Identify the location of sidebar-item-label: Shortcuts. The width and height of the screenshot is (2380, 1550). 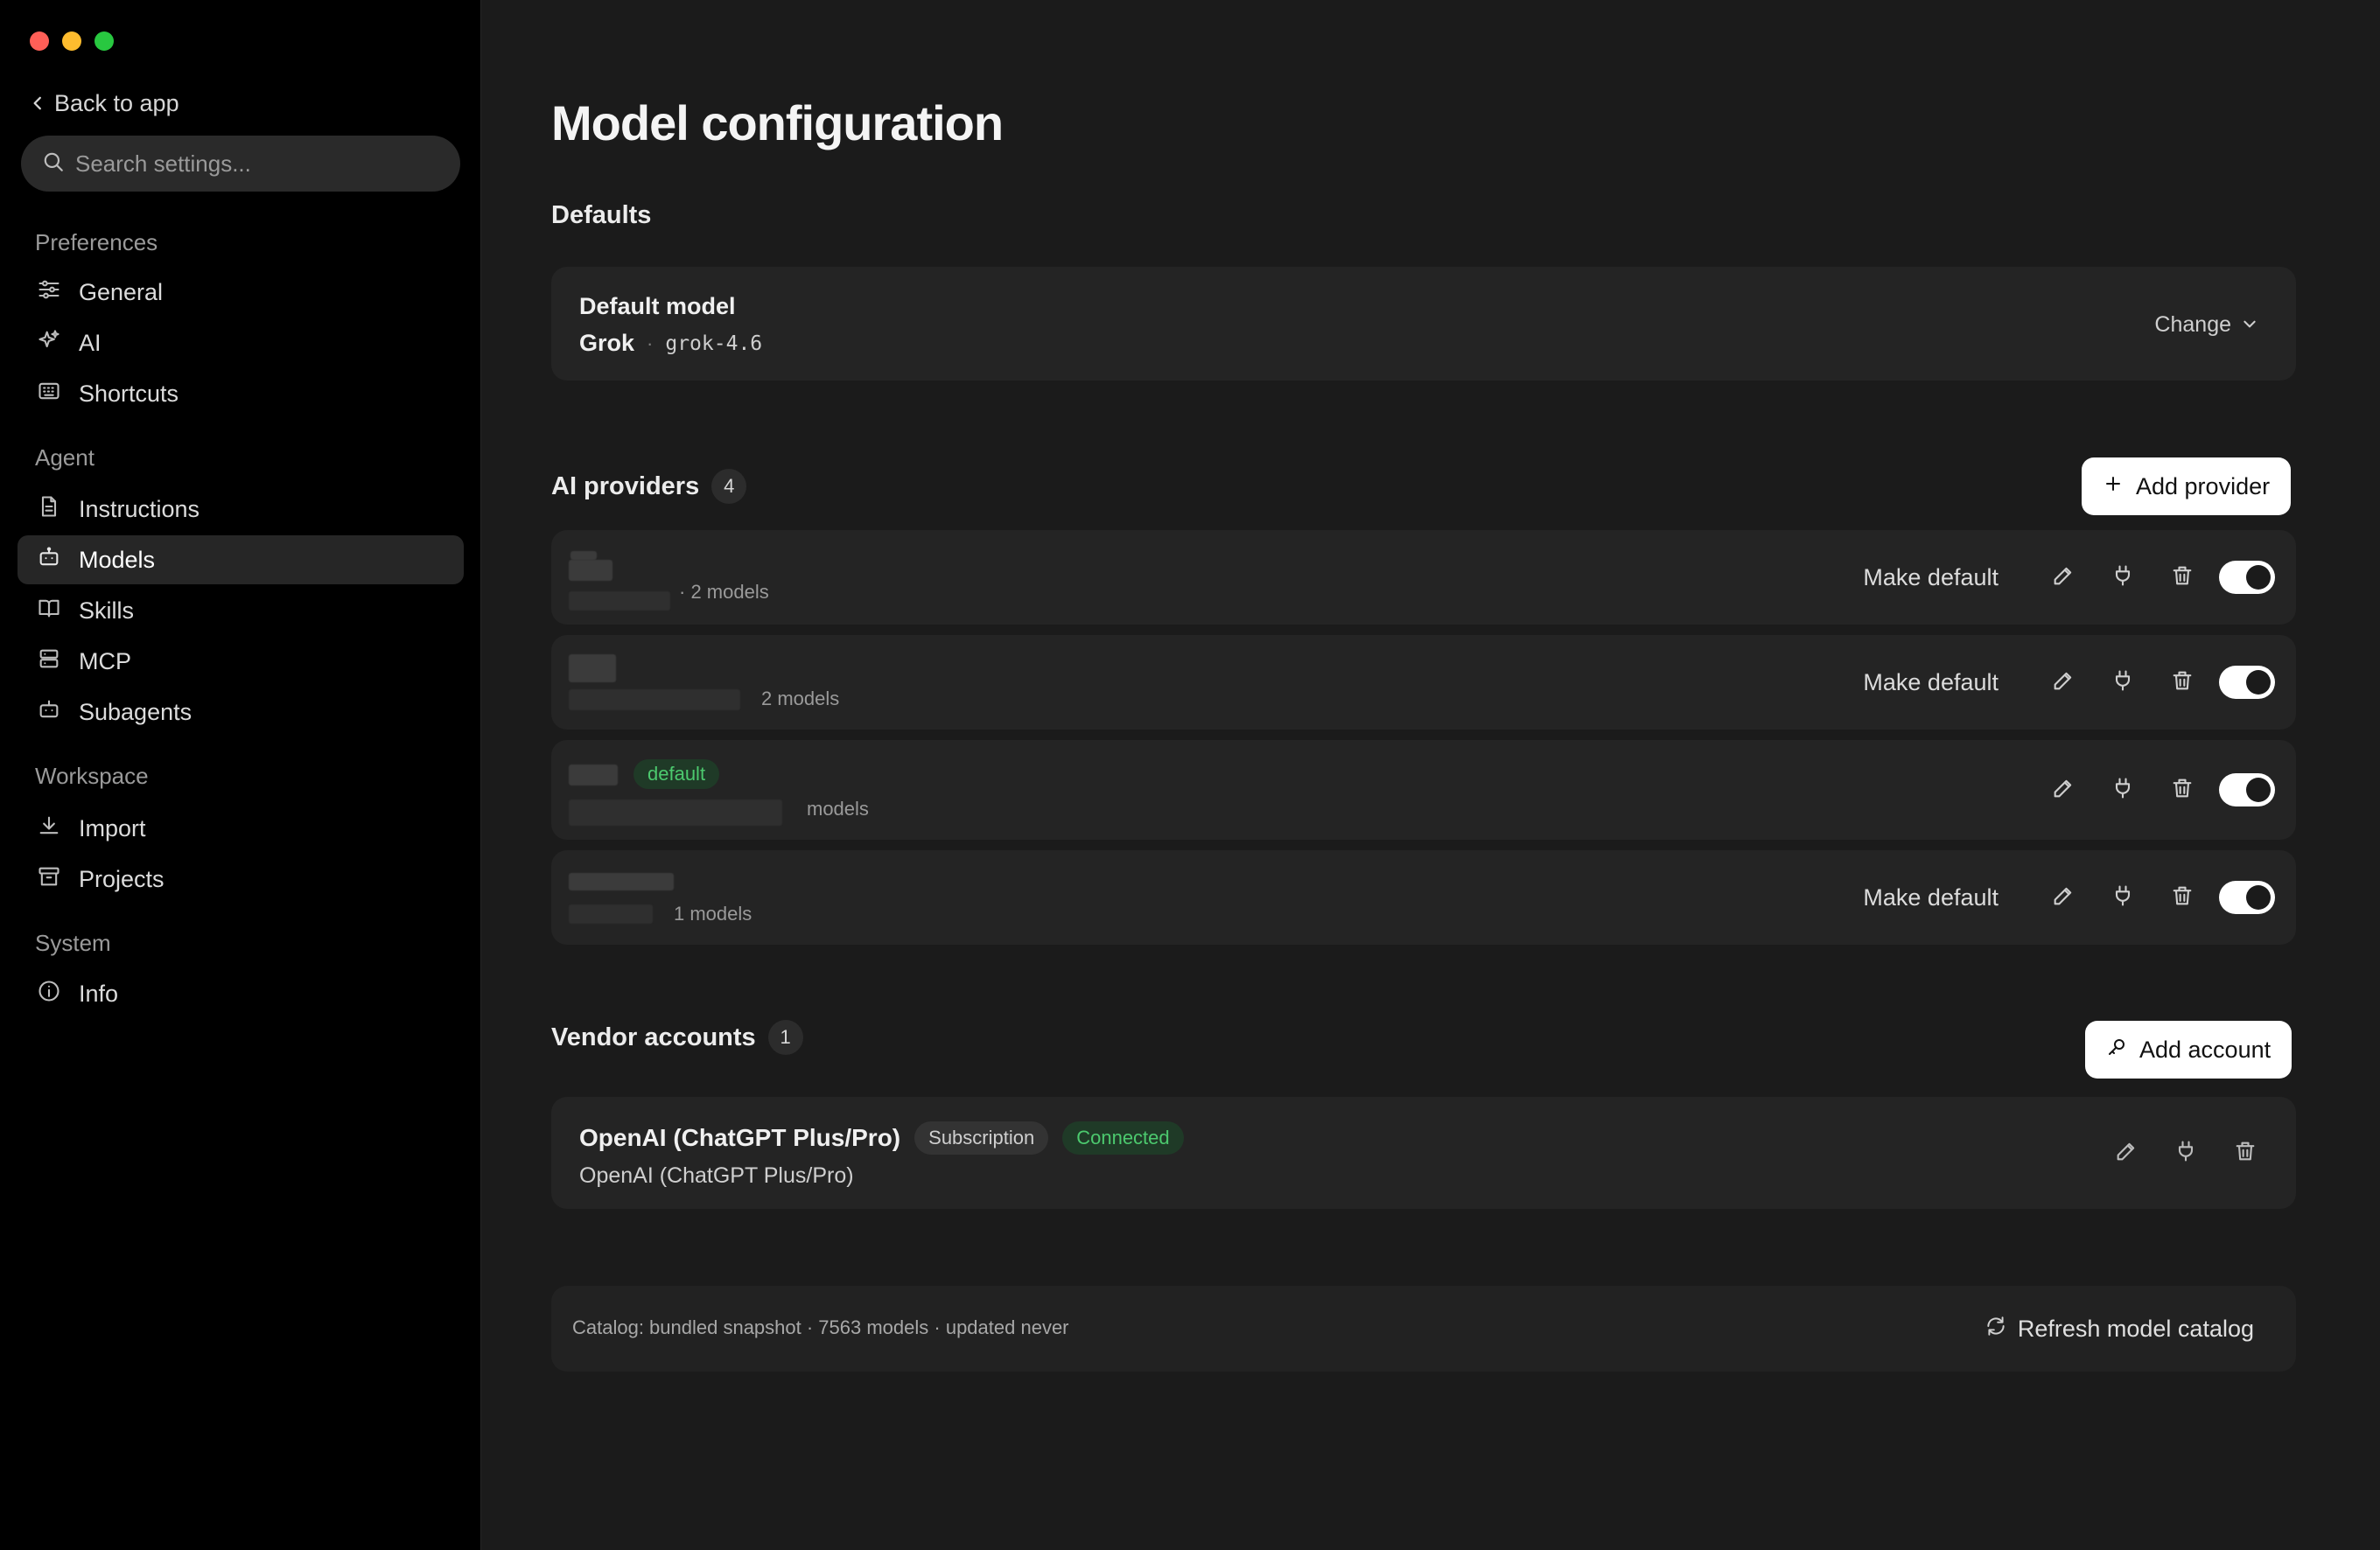
(129, 393).